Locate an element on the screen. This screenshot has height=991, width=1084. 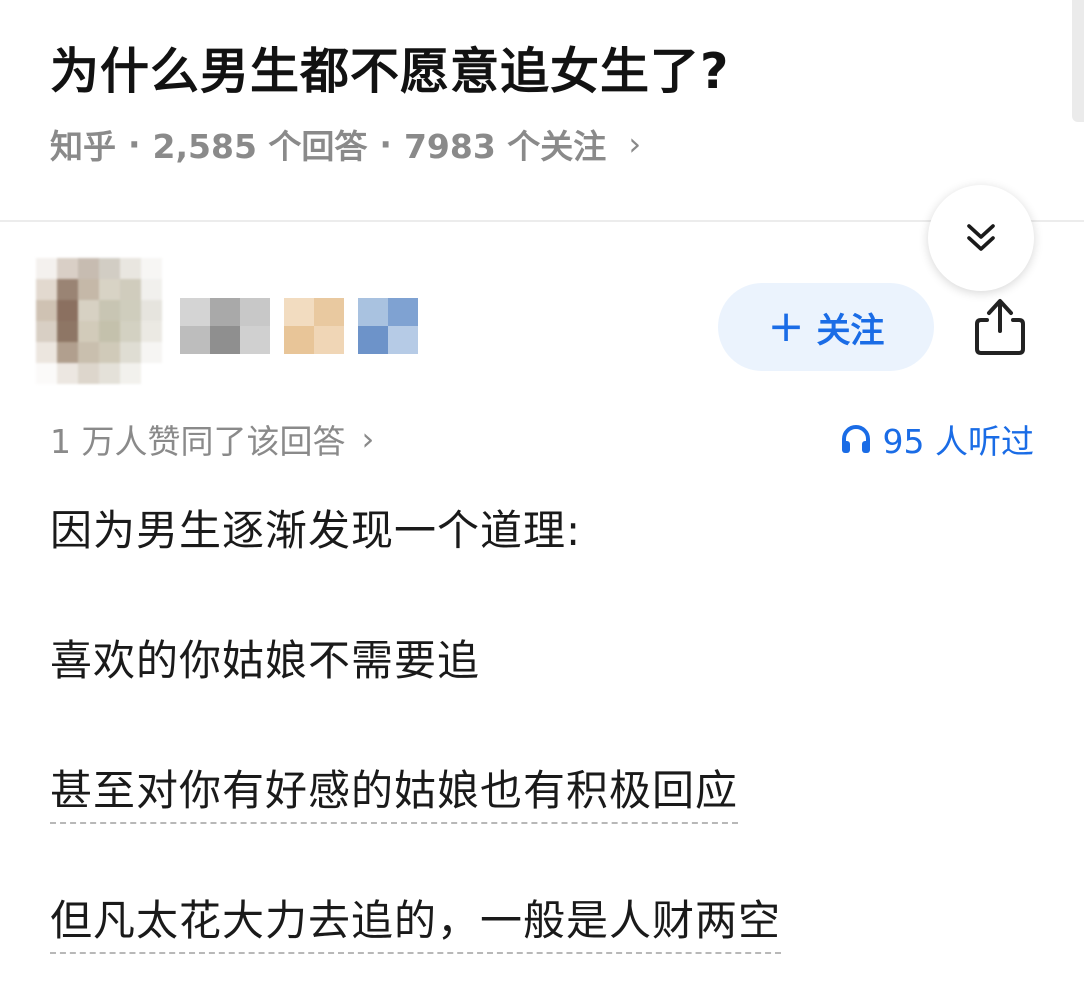
answer-paragraph: 喜欢的你姑娘不需要追 is located at coordinates (265, 660).